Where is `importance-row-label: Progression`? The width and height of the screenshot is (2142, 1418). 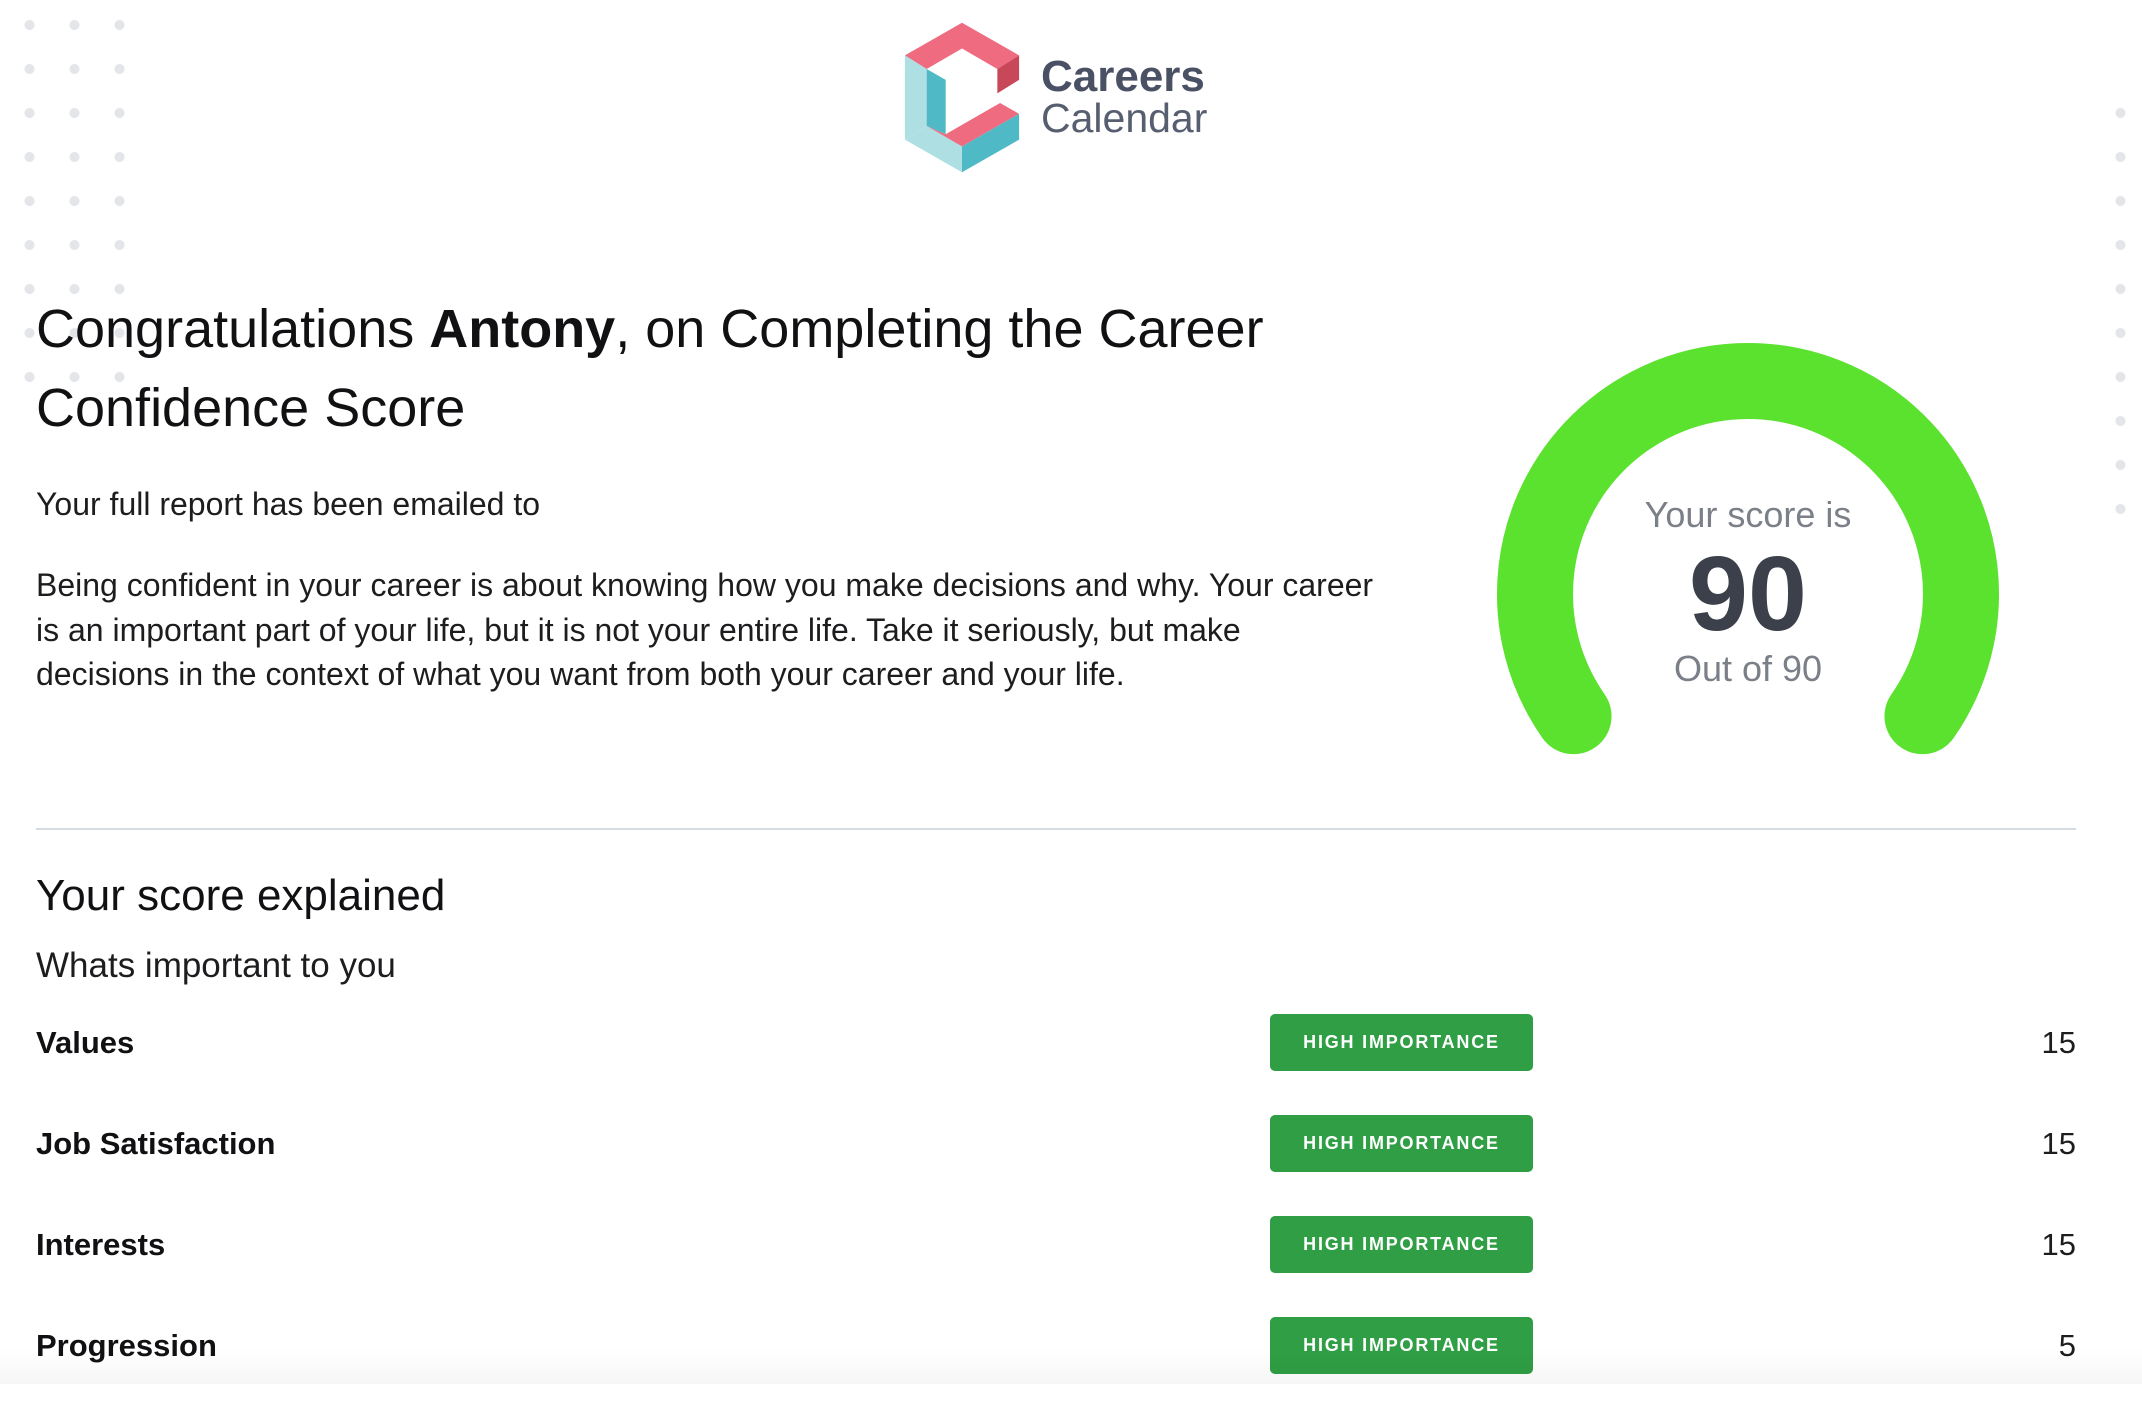
importance-row-label: Progression is located at coordinates (126, 1345).